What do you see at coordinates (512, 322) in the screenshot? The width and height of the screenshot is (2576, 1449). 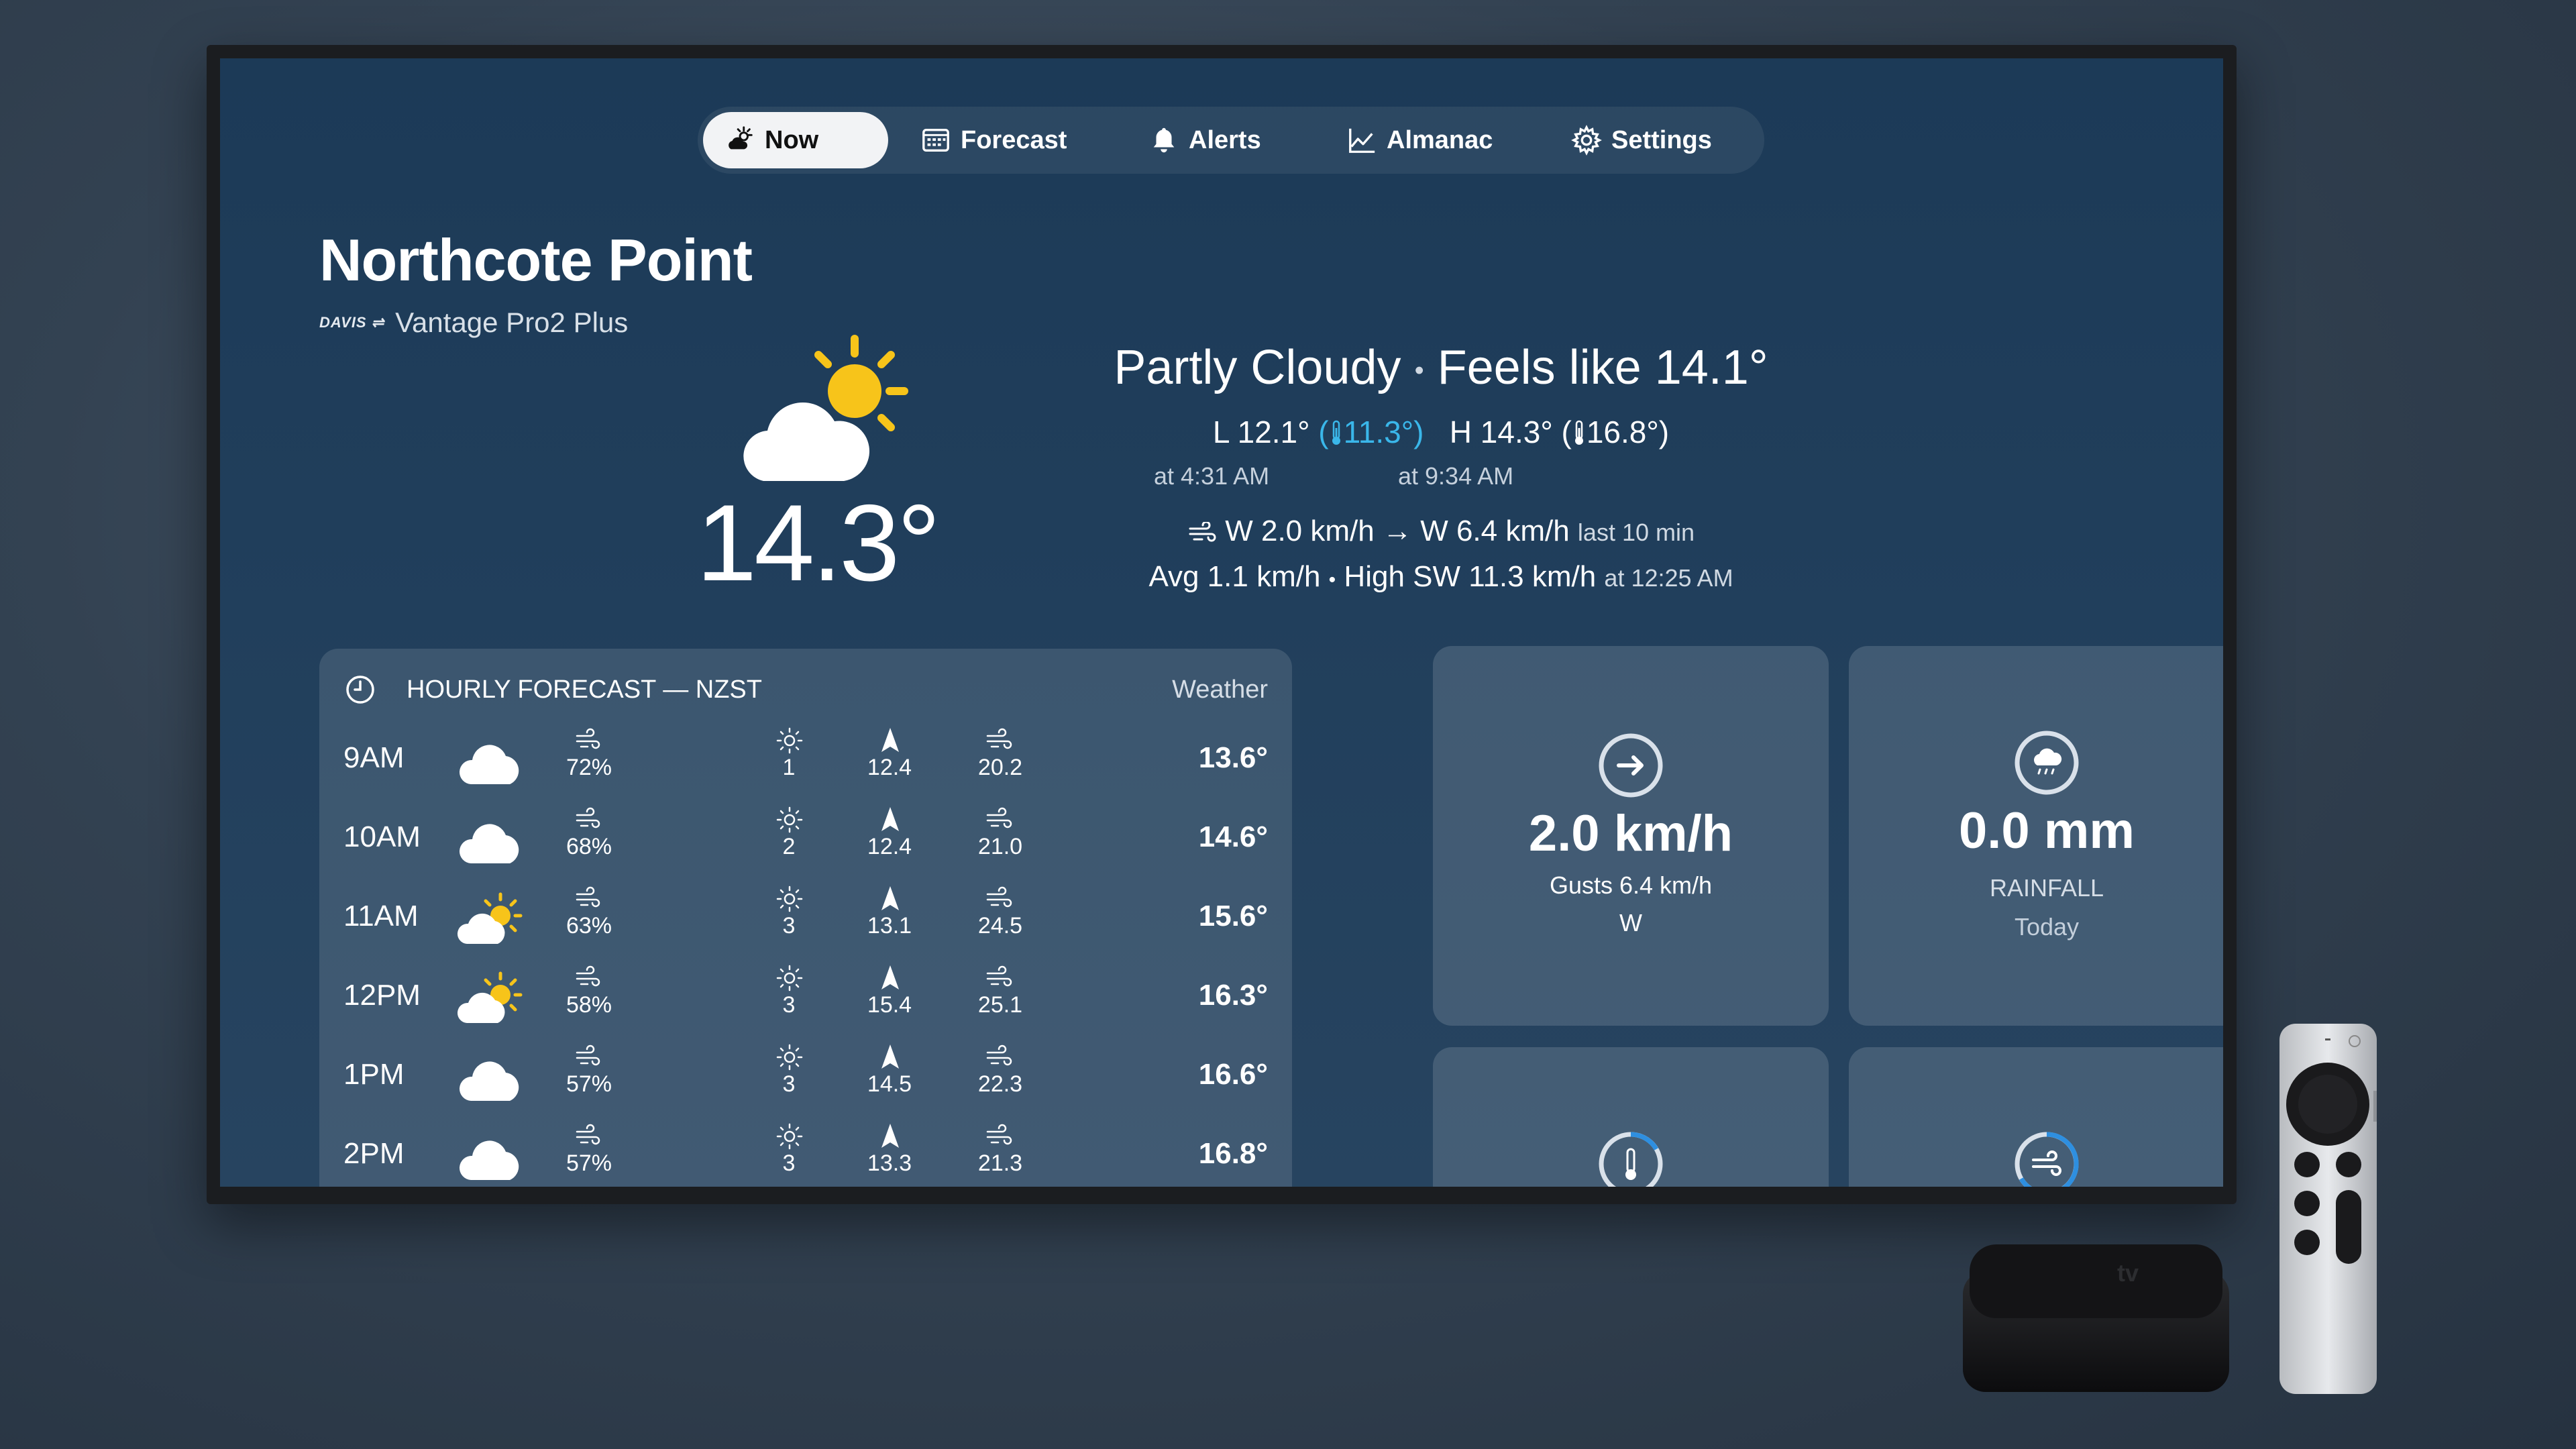 I see `station-model: Vantage Pro2 Plus` at bounding box center [512, 322].